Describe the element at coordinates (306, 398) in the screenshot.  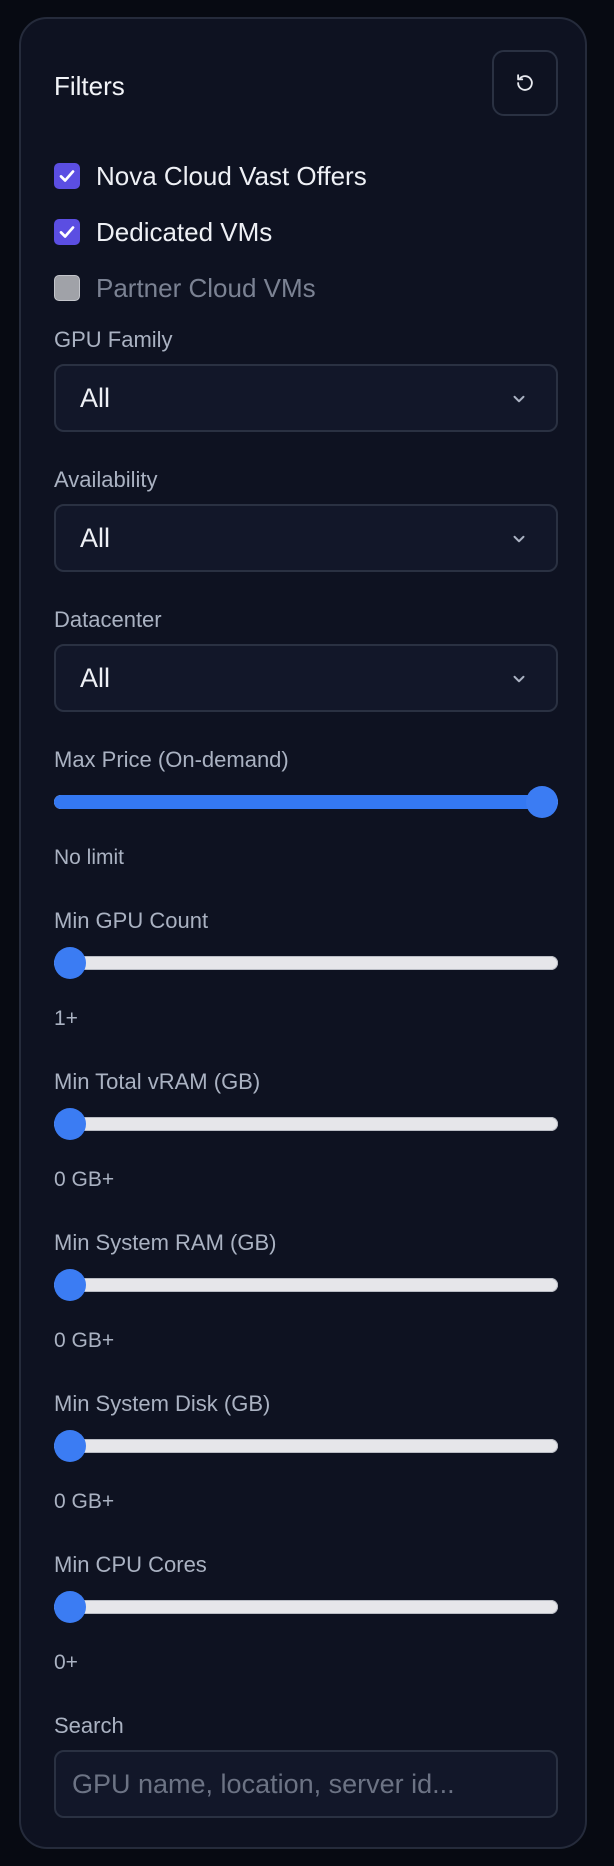
I see `gpu-family-select: All` at that location.